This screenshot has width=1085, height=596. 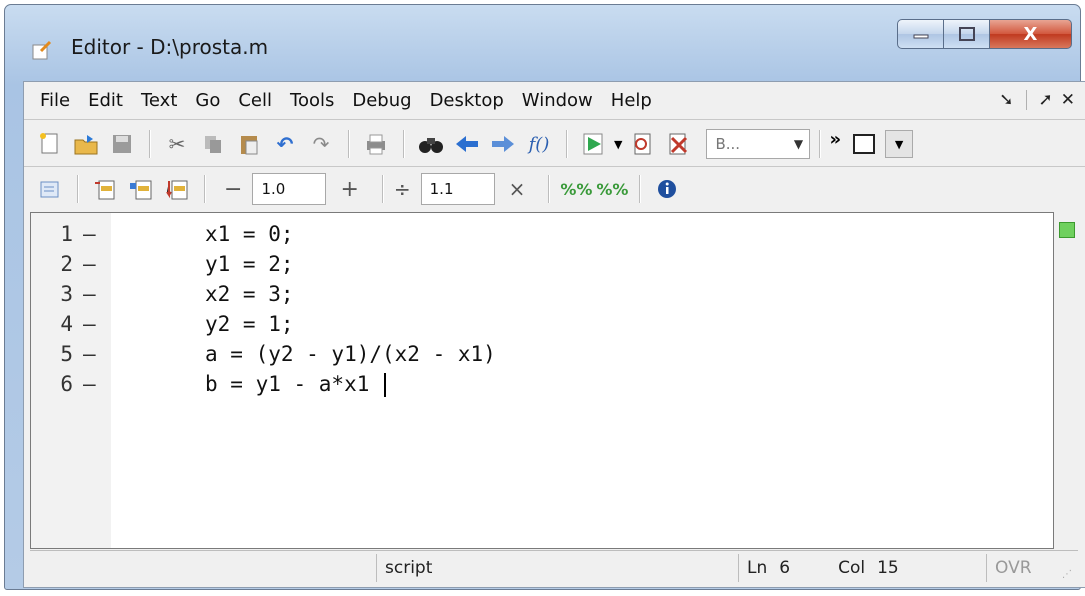 What do you see at coordinates (441, 189) in the screenshot?
I see `divide-value: 1.1` at bounding box center [441, 189].